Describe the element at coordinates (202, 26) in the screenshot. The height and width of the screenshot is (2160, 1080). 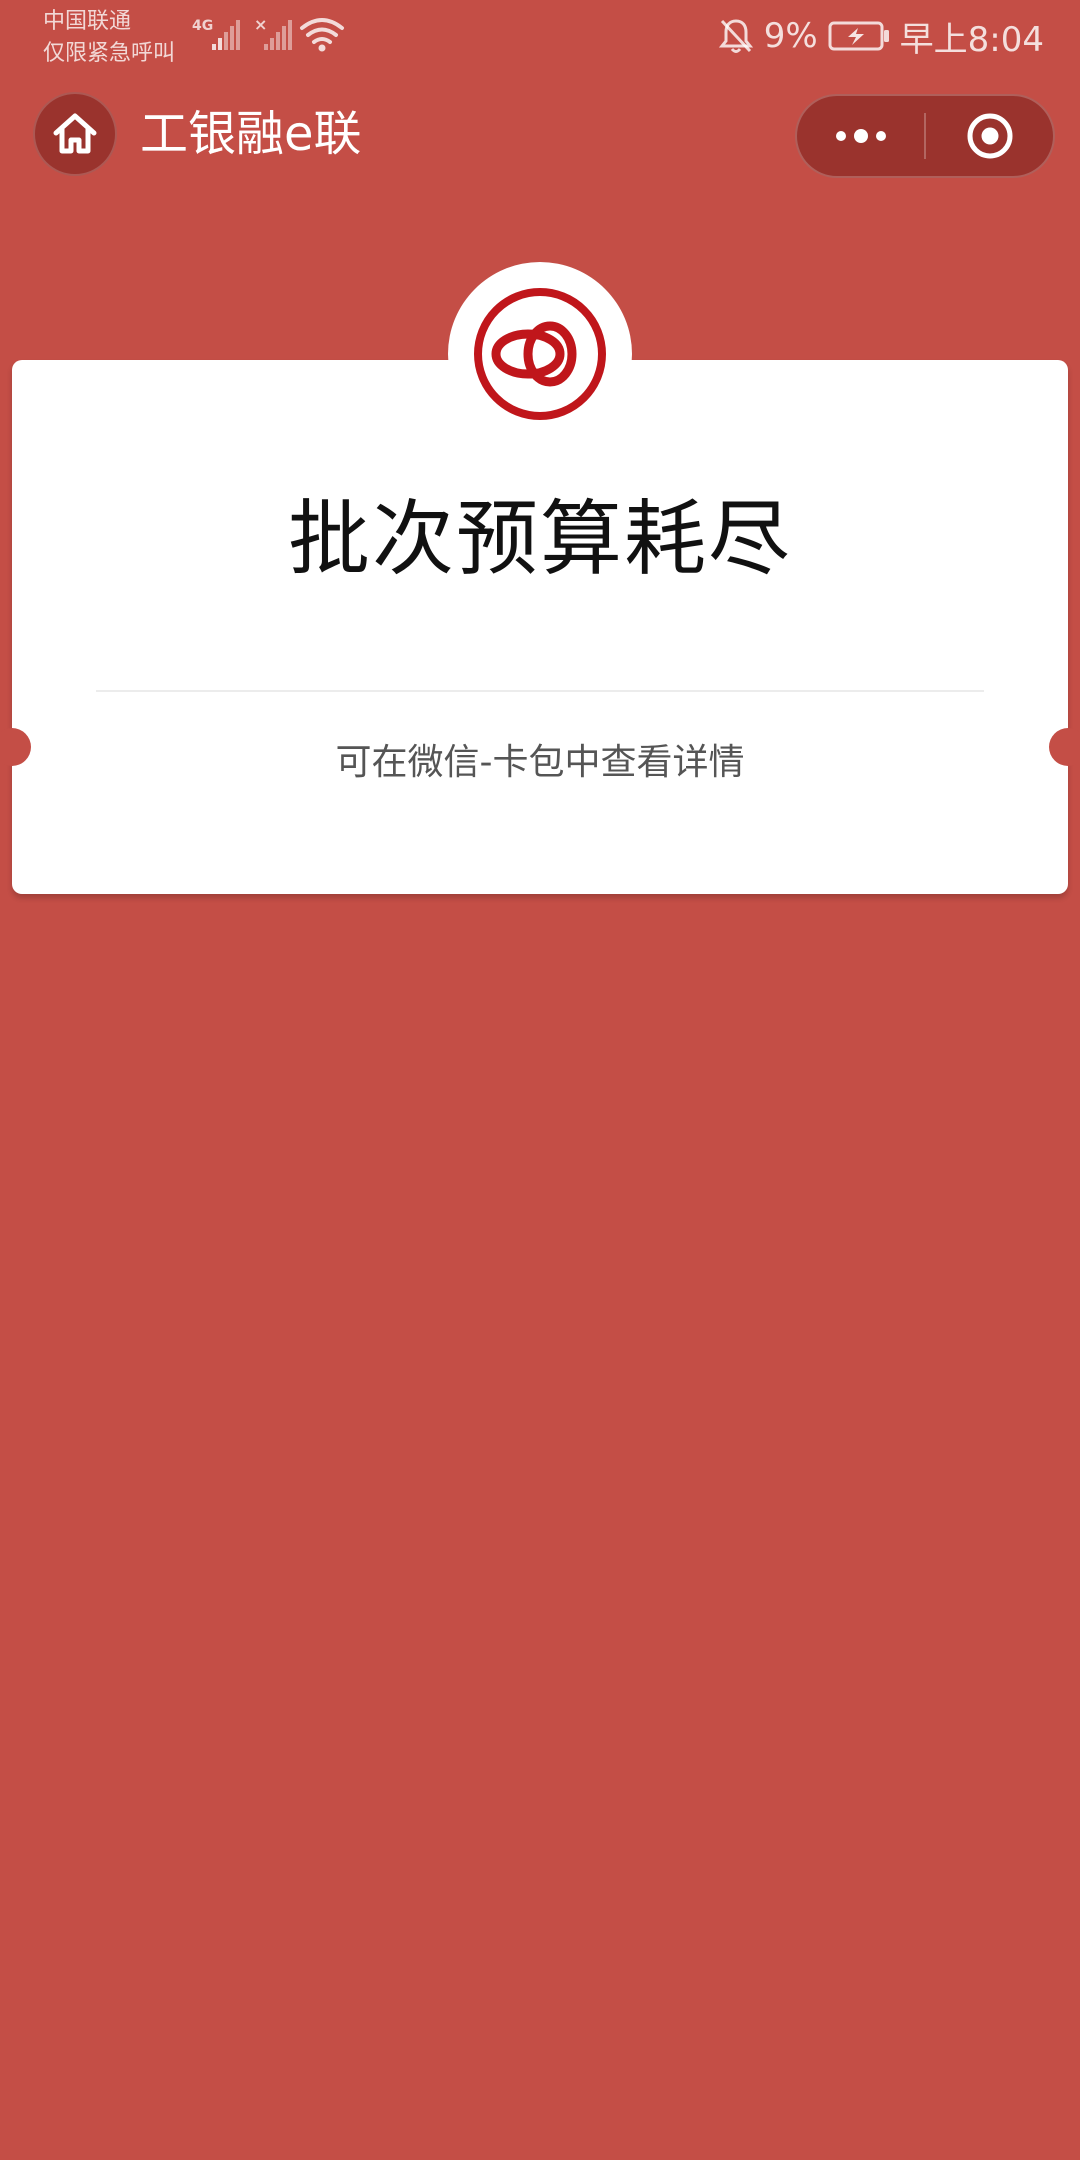
I see `network-type-label: 4G` at that location.